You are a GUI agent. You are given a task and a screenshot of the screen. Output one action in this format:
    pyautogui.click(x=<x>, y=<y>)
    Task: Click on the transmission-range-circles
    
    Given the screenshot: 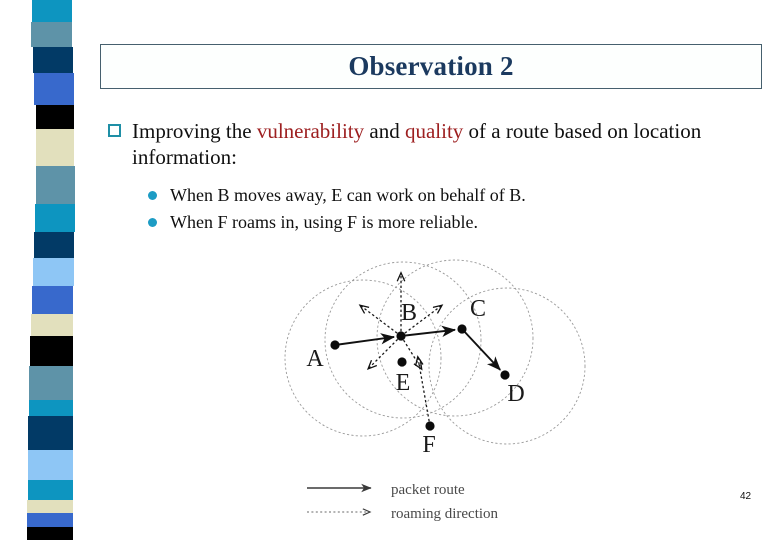 What is the action you would take?
    pyautogui.click(x=435, y=352)
    